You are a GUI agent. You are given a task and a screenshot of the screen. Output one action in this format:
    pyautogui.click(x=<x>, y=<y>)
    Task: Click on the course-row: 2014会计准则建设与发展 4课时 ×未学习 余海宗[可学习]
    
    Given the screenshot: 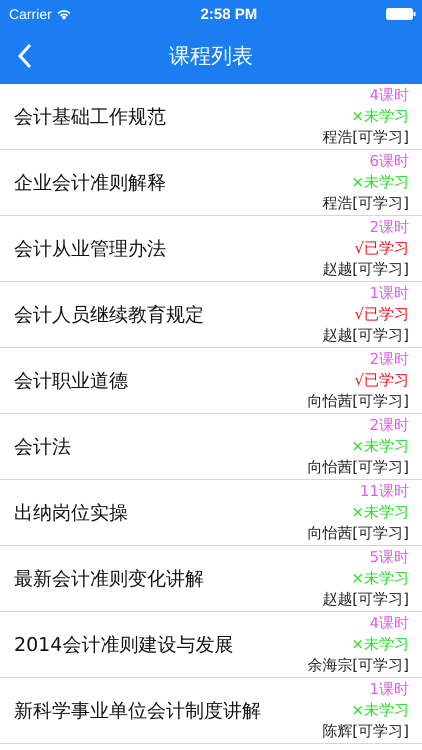 What is the action you would take?
    pyautogui.click(x=211, y=645)
    